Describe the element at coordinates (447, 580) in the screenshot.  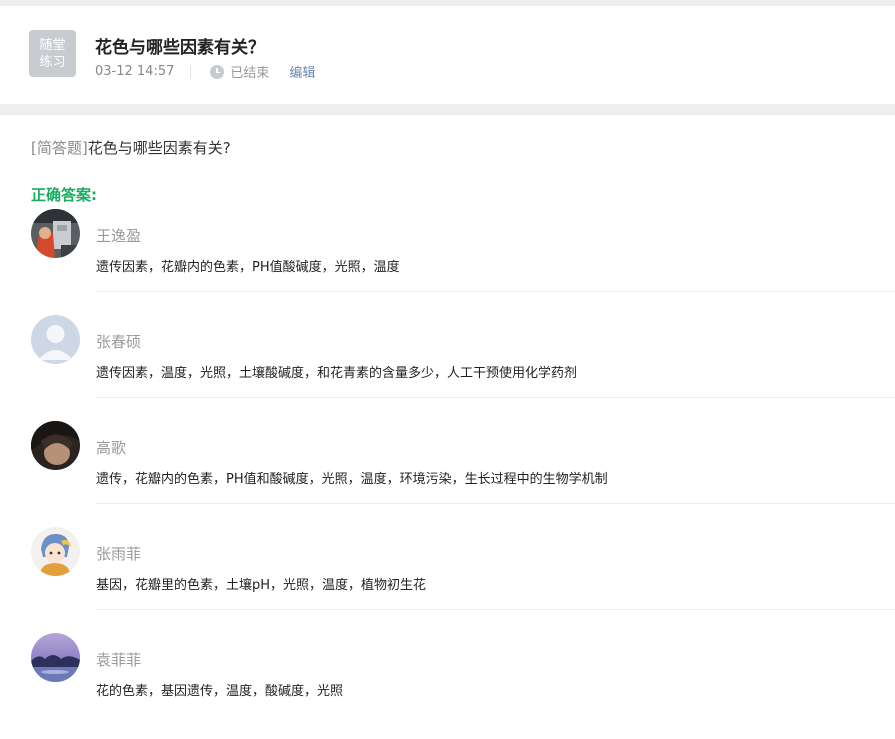
I see `list-item: 张雨菲 基因，花瓣里的色素，土壤pH，光照，温度，植物初生花` at that location.